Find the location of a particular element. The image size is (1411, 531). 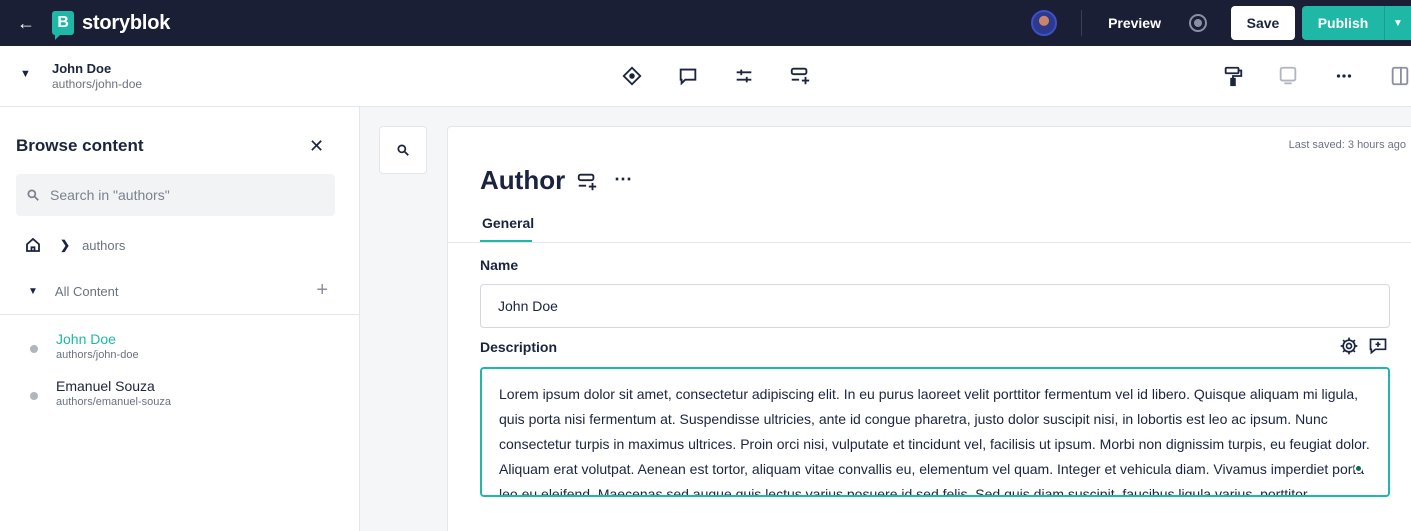

paint-roller-icon is located at coordinates (1233, 76).